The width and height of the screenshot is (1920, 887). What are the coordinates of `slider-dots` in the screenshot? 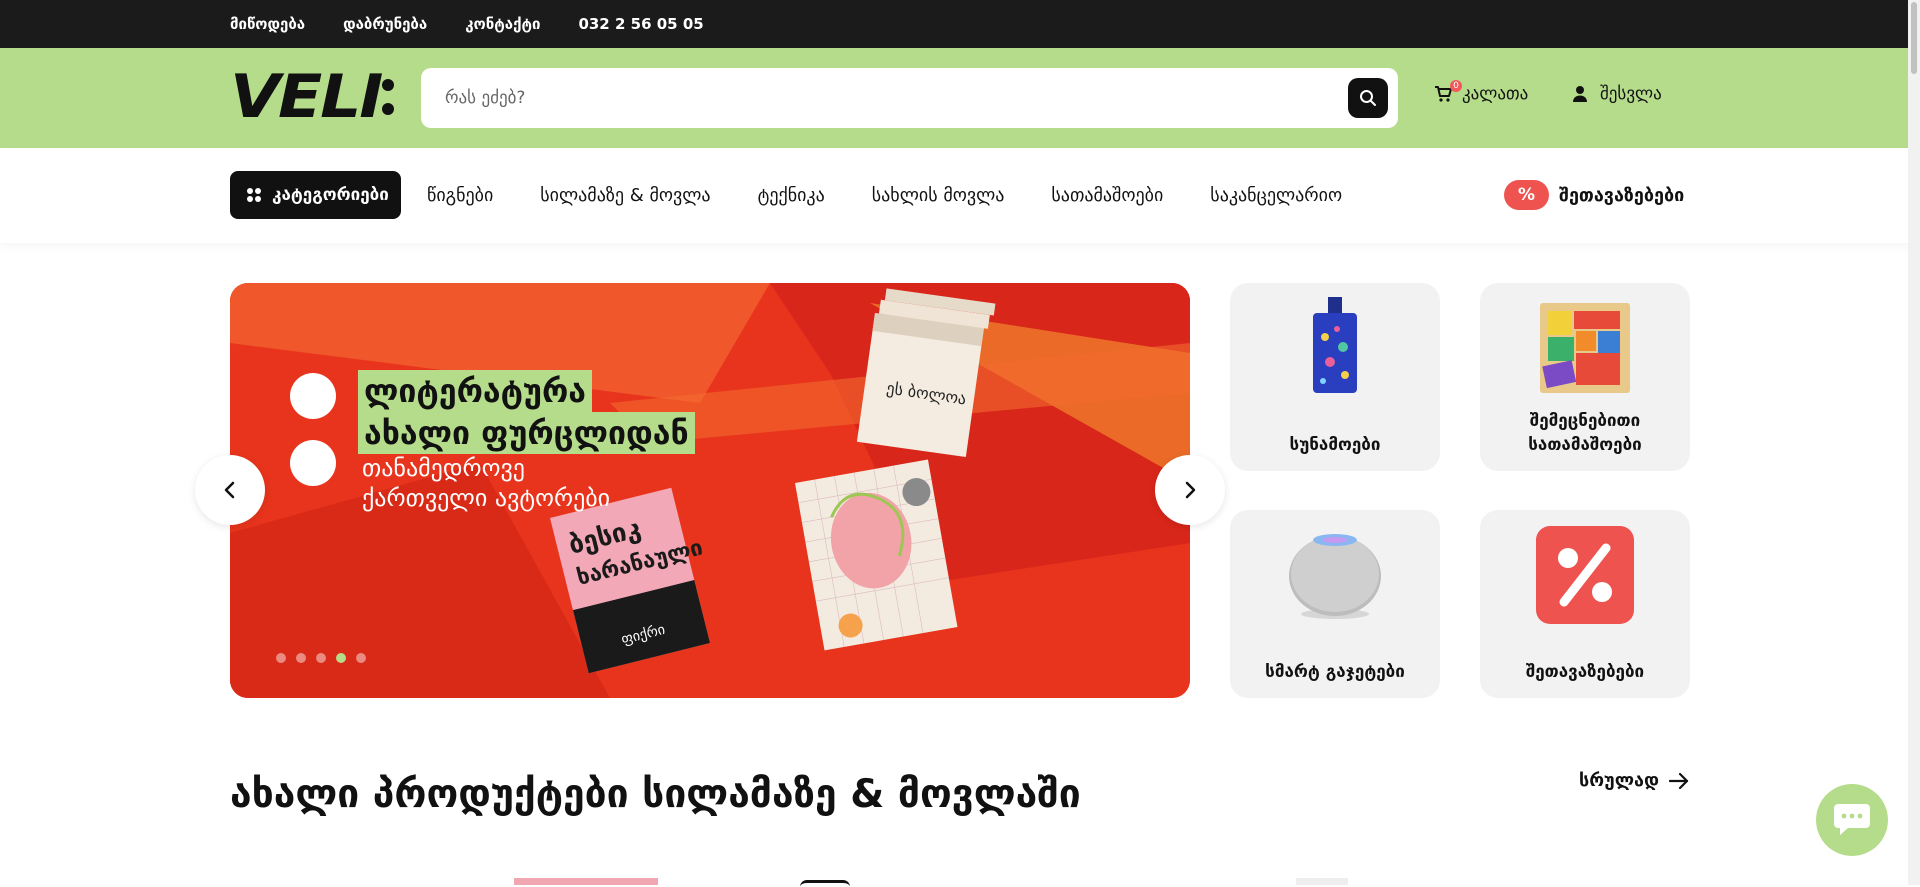 It's located at (321, 658).